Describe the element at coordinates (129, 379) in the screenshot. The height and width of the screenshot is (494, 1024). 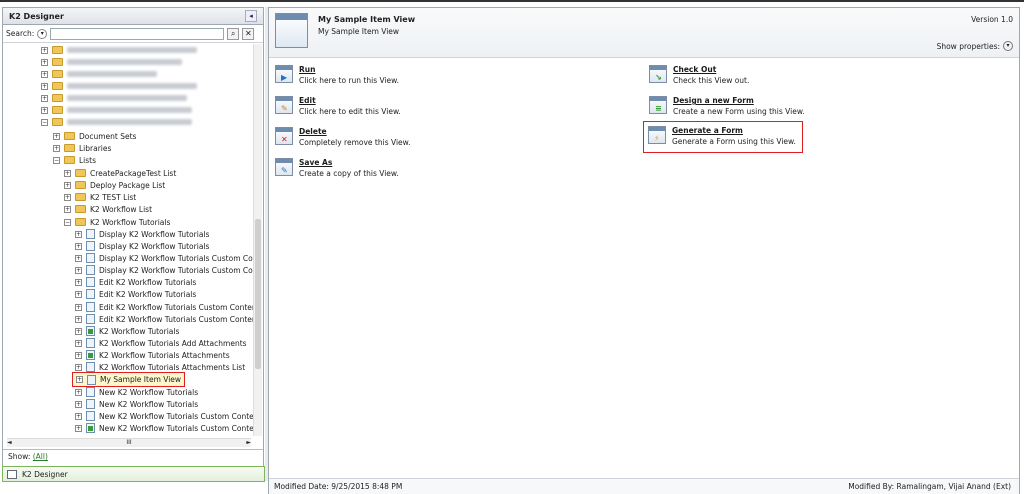
I see `tree-item-my-sample-item-view: + My Sample Item View` at that location.